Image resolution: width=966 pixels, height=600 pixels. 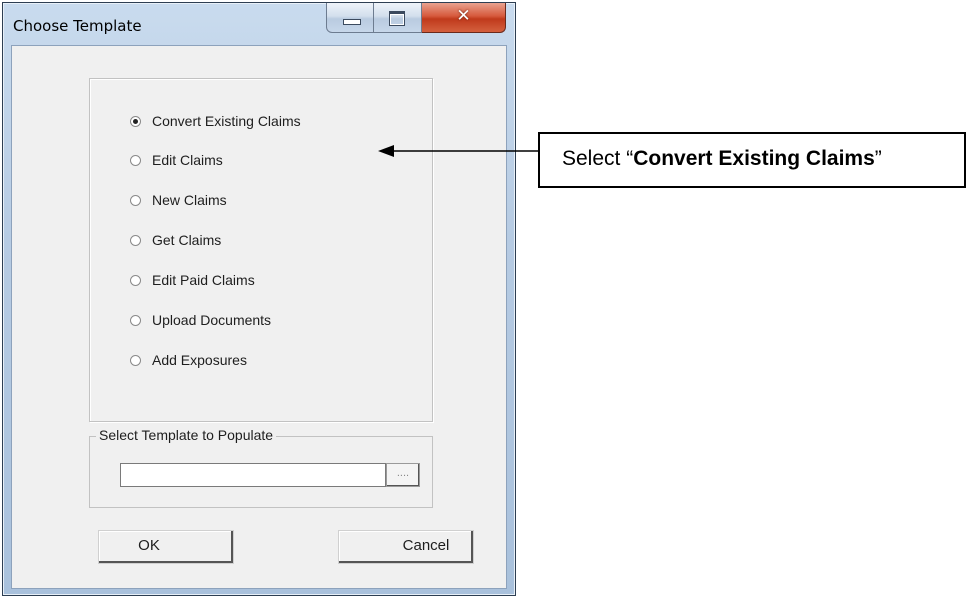 I want to click on template-path-legend: Select Template to Populate, so click(x=186, y=435).